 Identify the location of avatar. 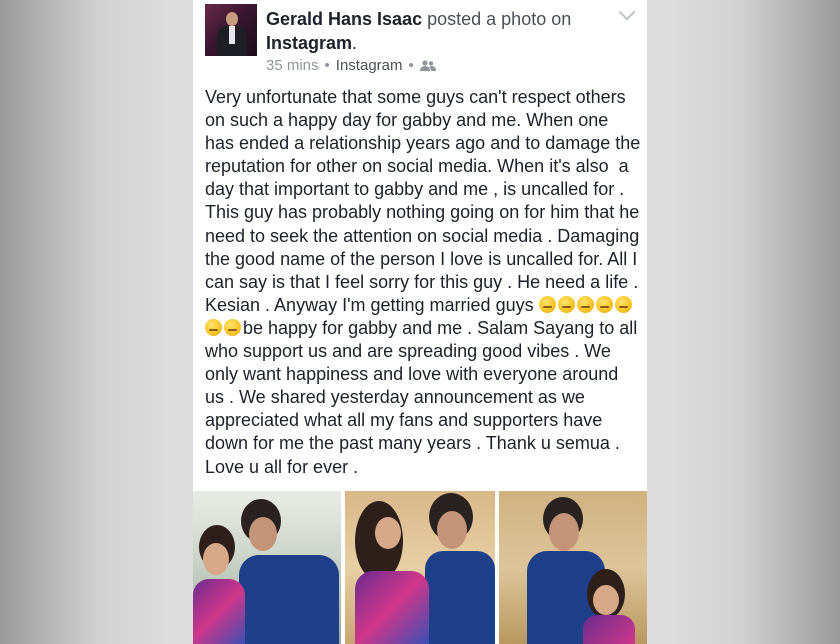
(231, 30).